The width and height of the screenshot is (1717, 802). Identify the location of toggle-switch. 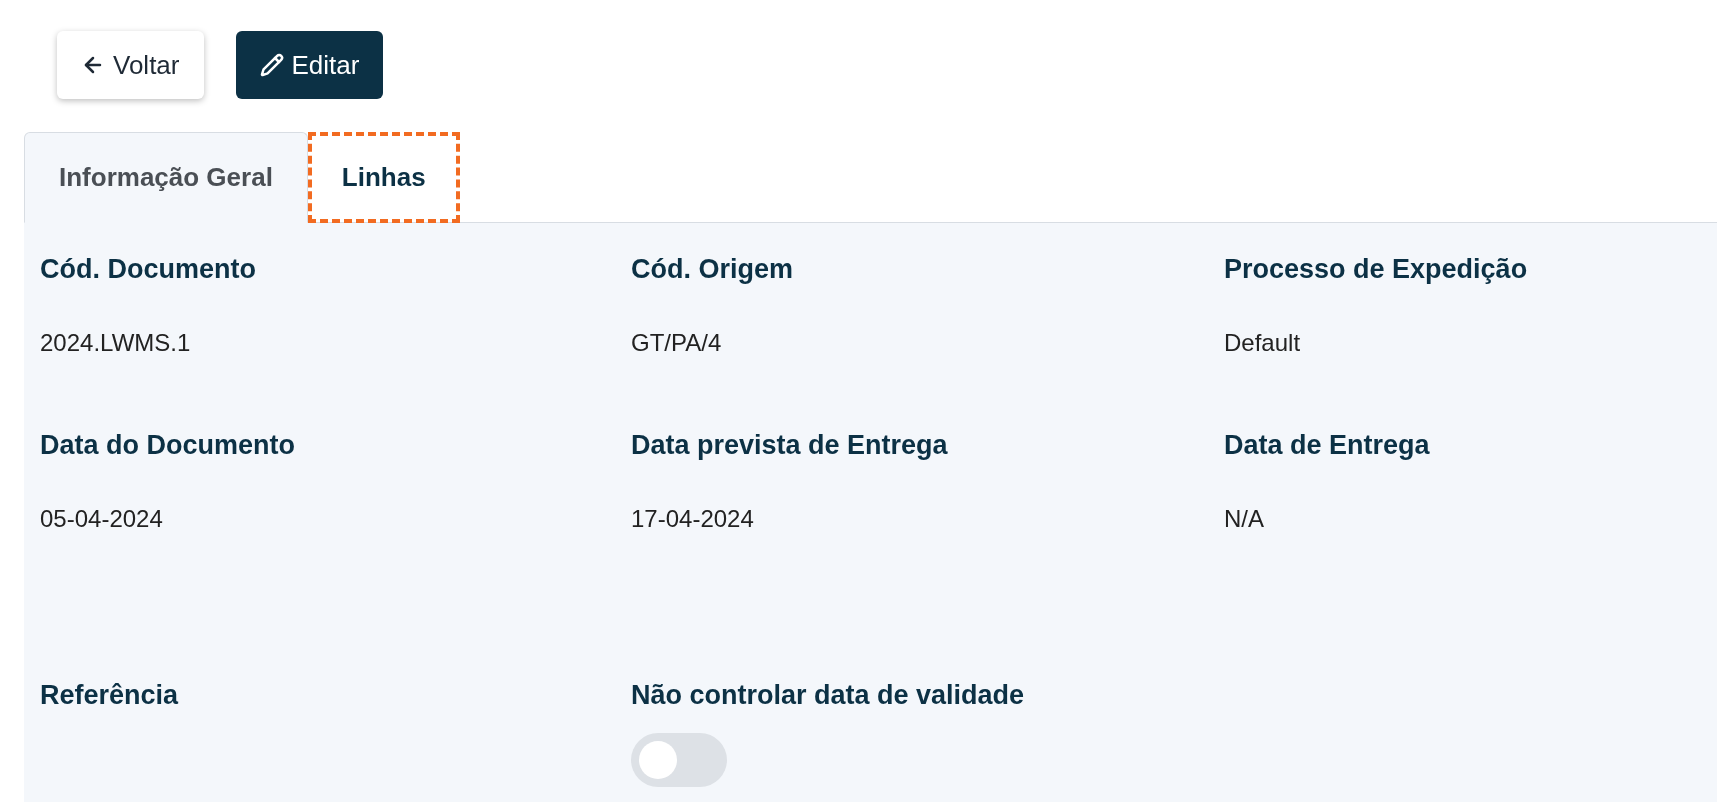
(679, 760).